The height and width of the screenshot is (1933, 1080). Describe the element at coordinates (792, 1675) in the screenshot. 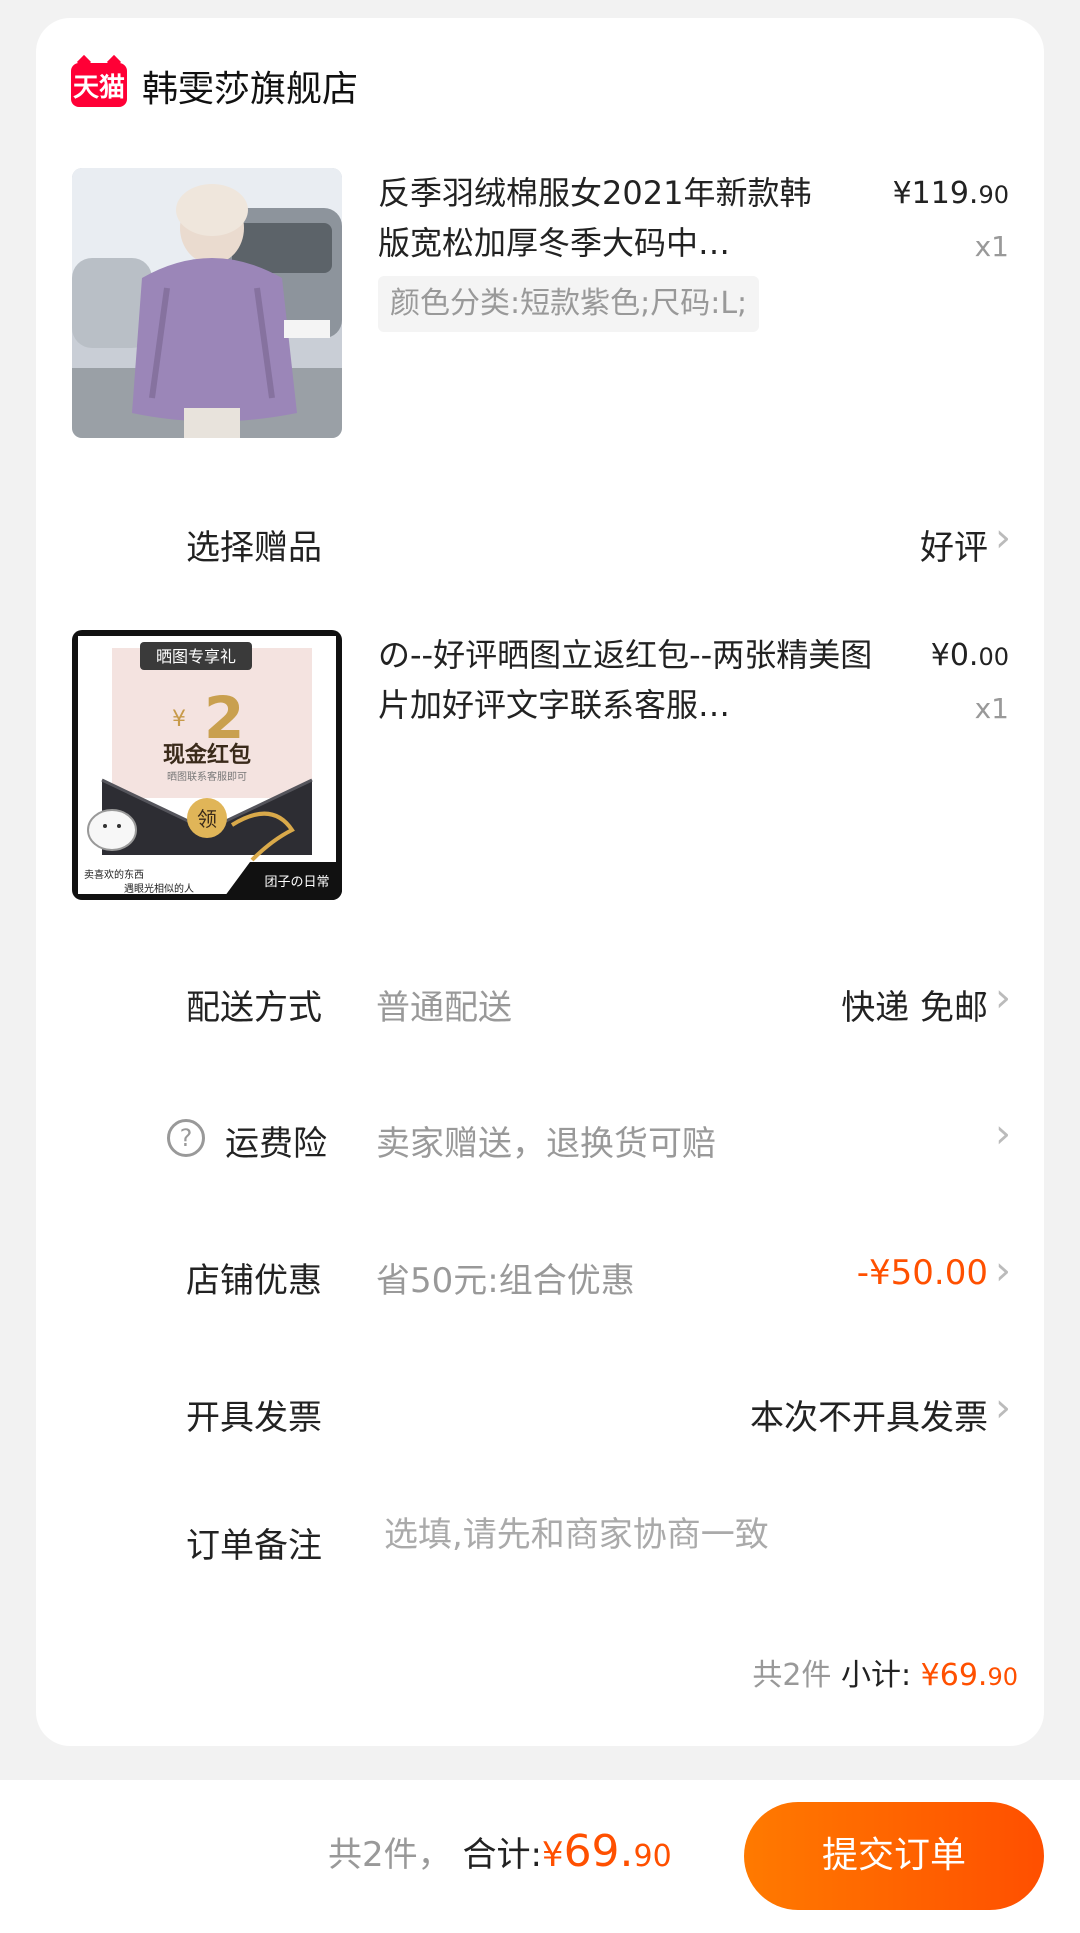

I see `subtotal-count: 共2件` at that location.